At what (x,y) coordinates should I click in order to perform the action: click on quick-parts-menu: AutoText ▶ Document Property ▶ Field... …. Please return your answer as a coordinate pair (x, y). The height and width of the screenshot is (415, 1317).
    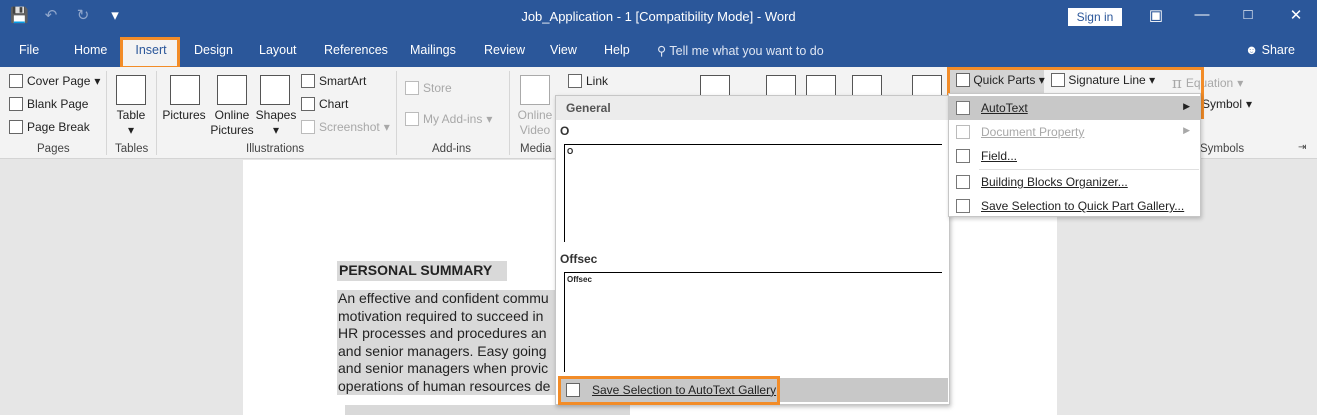
    Looking at the image, I should click on (1074, 155).